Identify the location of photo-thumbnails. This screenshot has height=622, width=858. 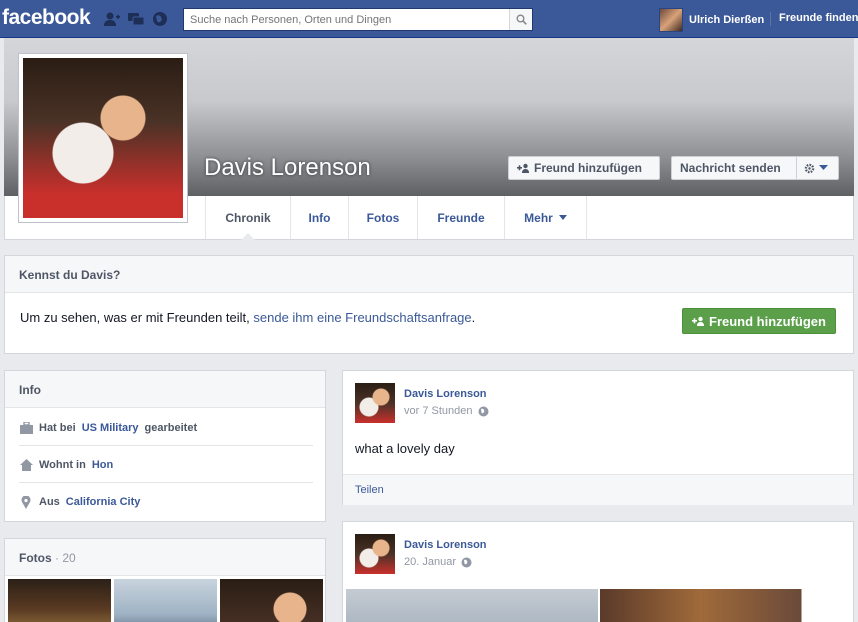
(165, 600).